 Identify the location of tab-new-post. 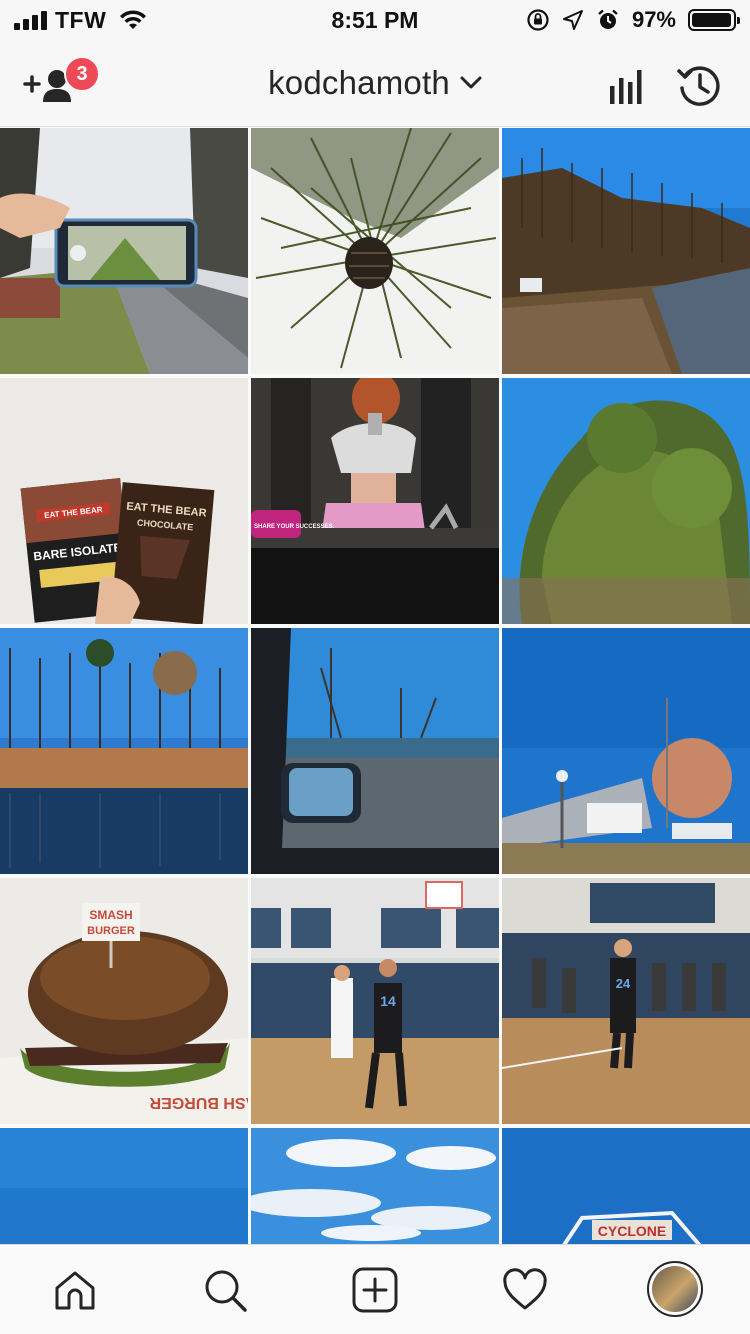
(375, 1290).